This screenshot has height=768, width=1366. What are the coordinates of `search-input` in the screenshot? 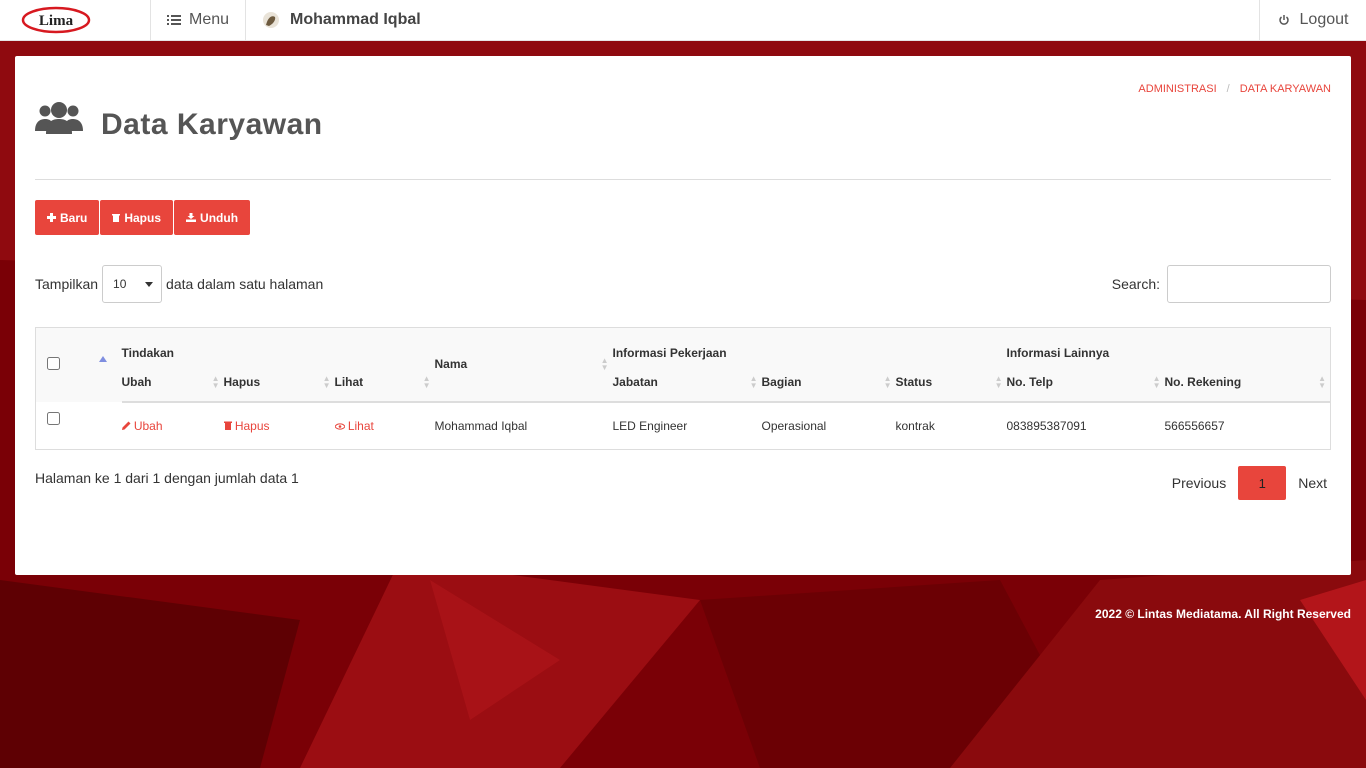 It's located at (1249, 284).